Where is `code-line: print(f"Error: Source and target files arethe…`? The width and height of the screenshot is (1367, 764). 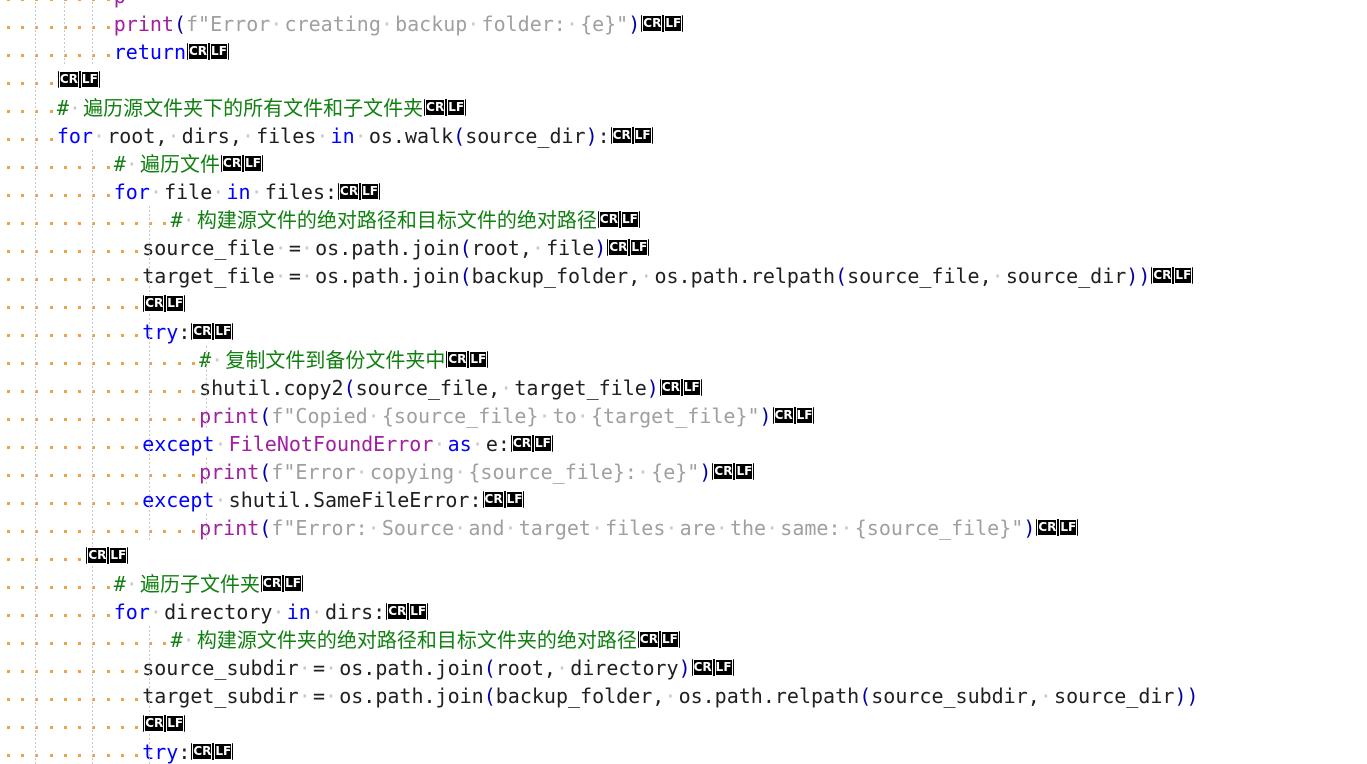 code-line: print(f"Error: Source and target files arethe… is located at coordinates (683, 528).